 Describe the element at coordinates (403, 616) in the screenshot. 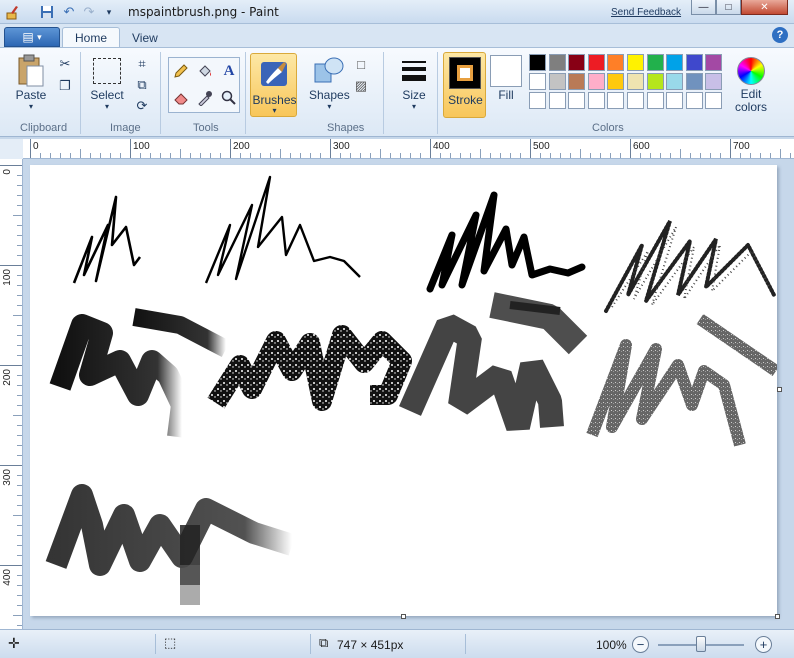

I see `resize-handle-bottom` at that location.